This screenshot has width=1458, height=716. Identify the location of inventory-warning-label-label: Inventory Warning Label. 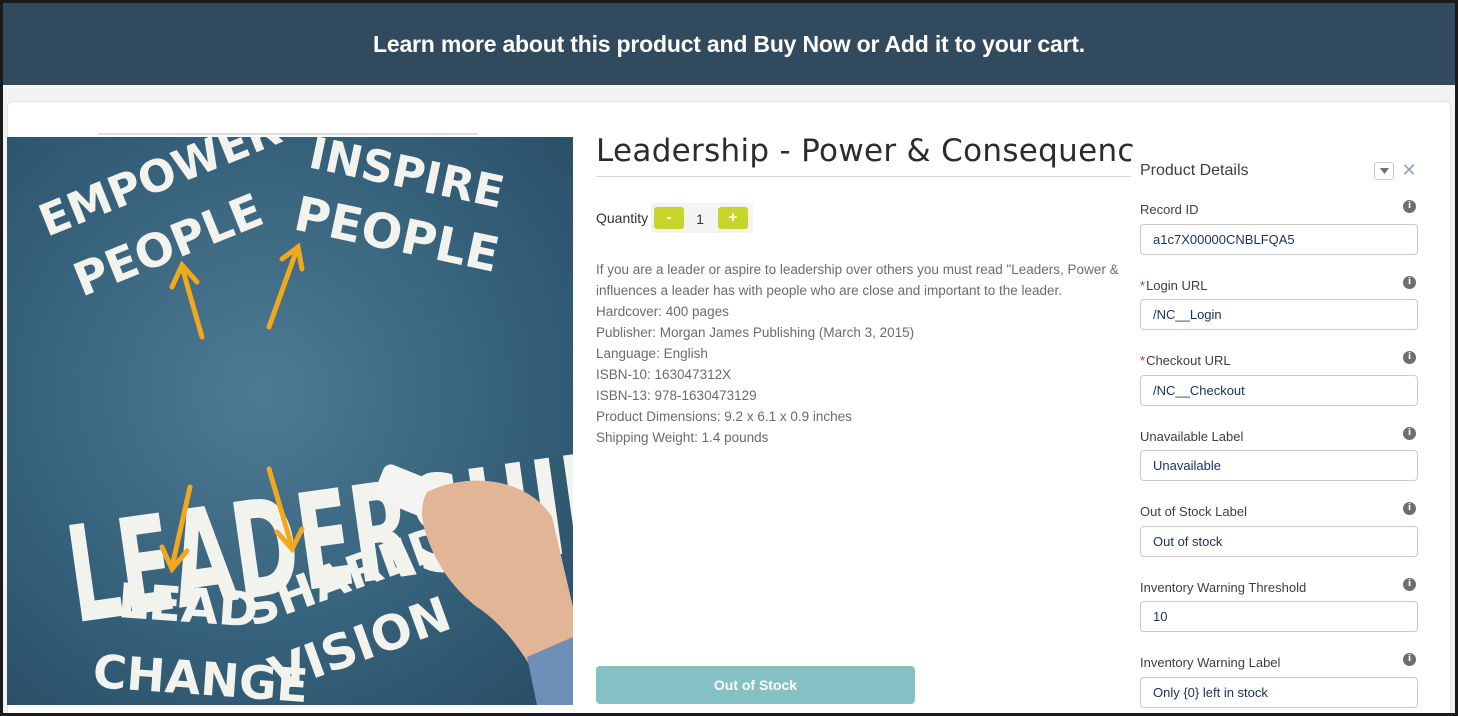
(1210, 662).